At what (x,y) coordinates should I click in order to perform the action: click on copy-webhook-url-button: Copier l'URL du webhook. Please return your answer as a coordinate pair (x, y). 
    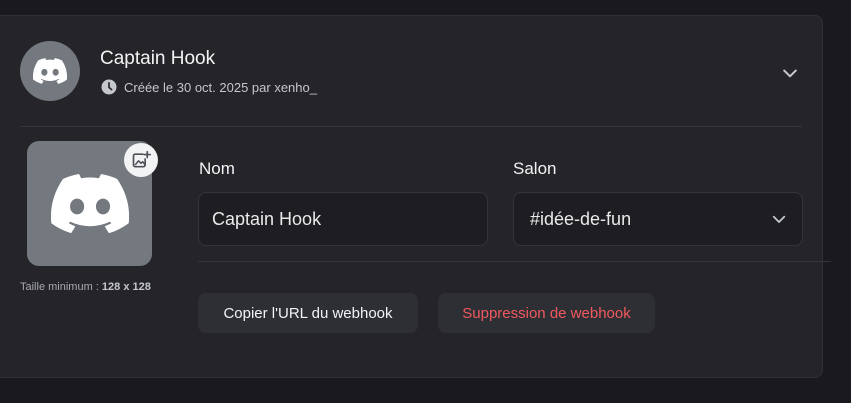
    Looking at the image, I should click on (308, 313).